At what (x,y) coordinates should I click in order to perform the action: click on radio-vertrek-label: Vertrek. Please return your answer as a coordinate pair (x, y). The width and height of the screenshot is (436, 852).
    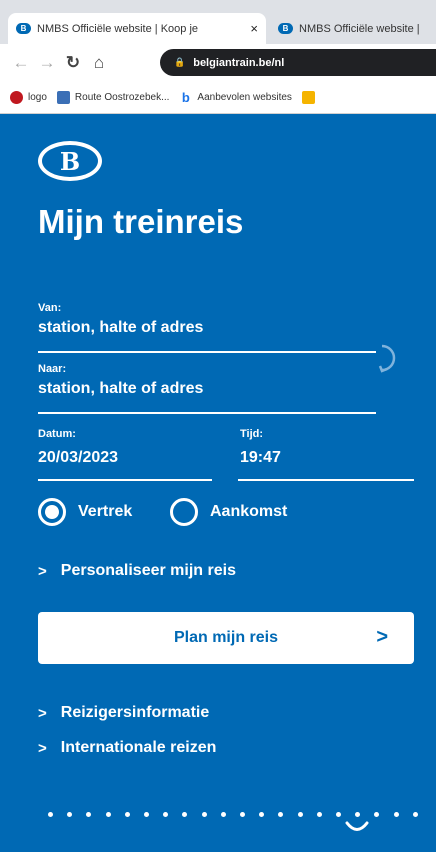
    Looking at the image, I should click on (105, 511).